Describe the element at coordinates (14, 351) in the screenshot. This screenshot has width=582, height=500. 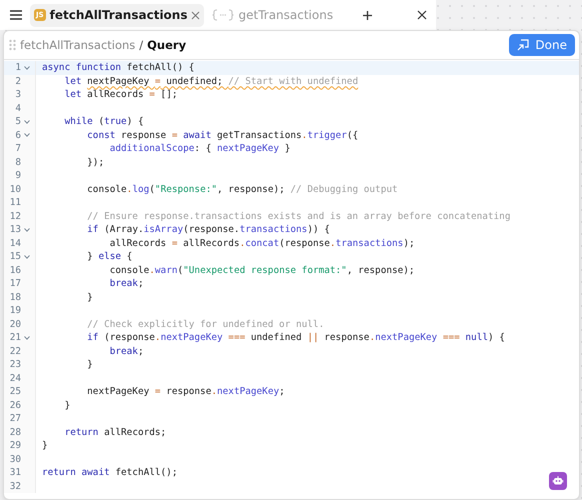
I see `line-number: 22` at that location.